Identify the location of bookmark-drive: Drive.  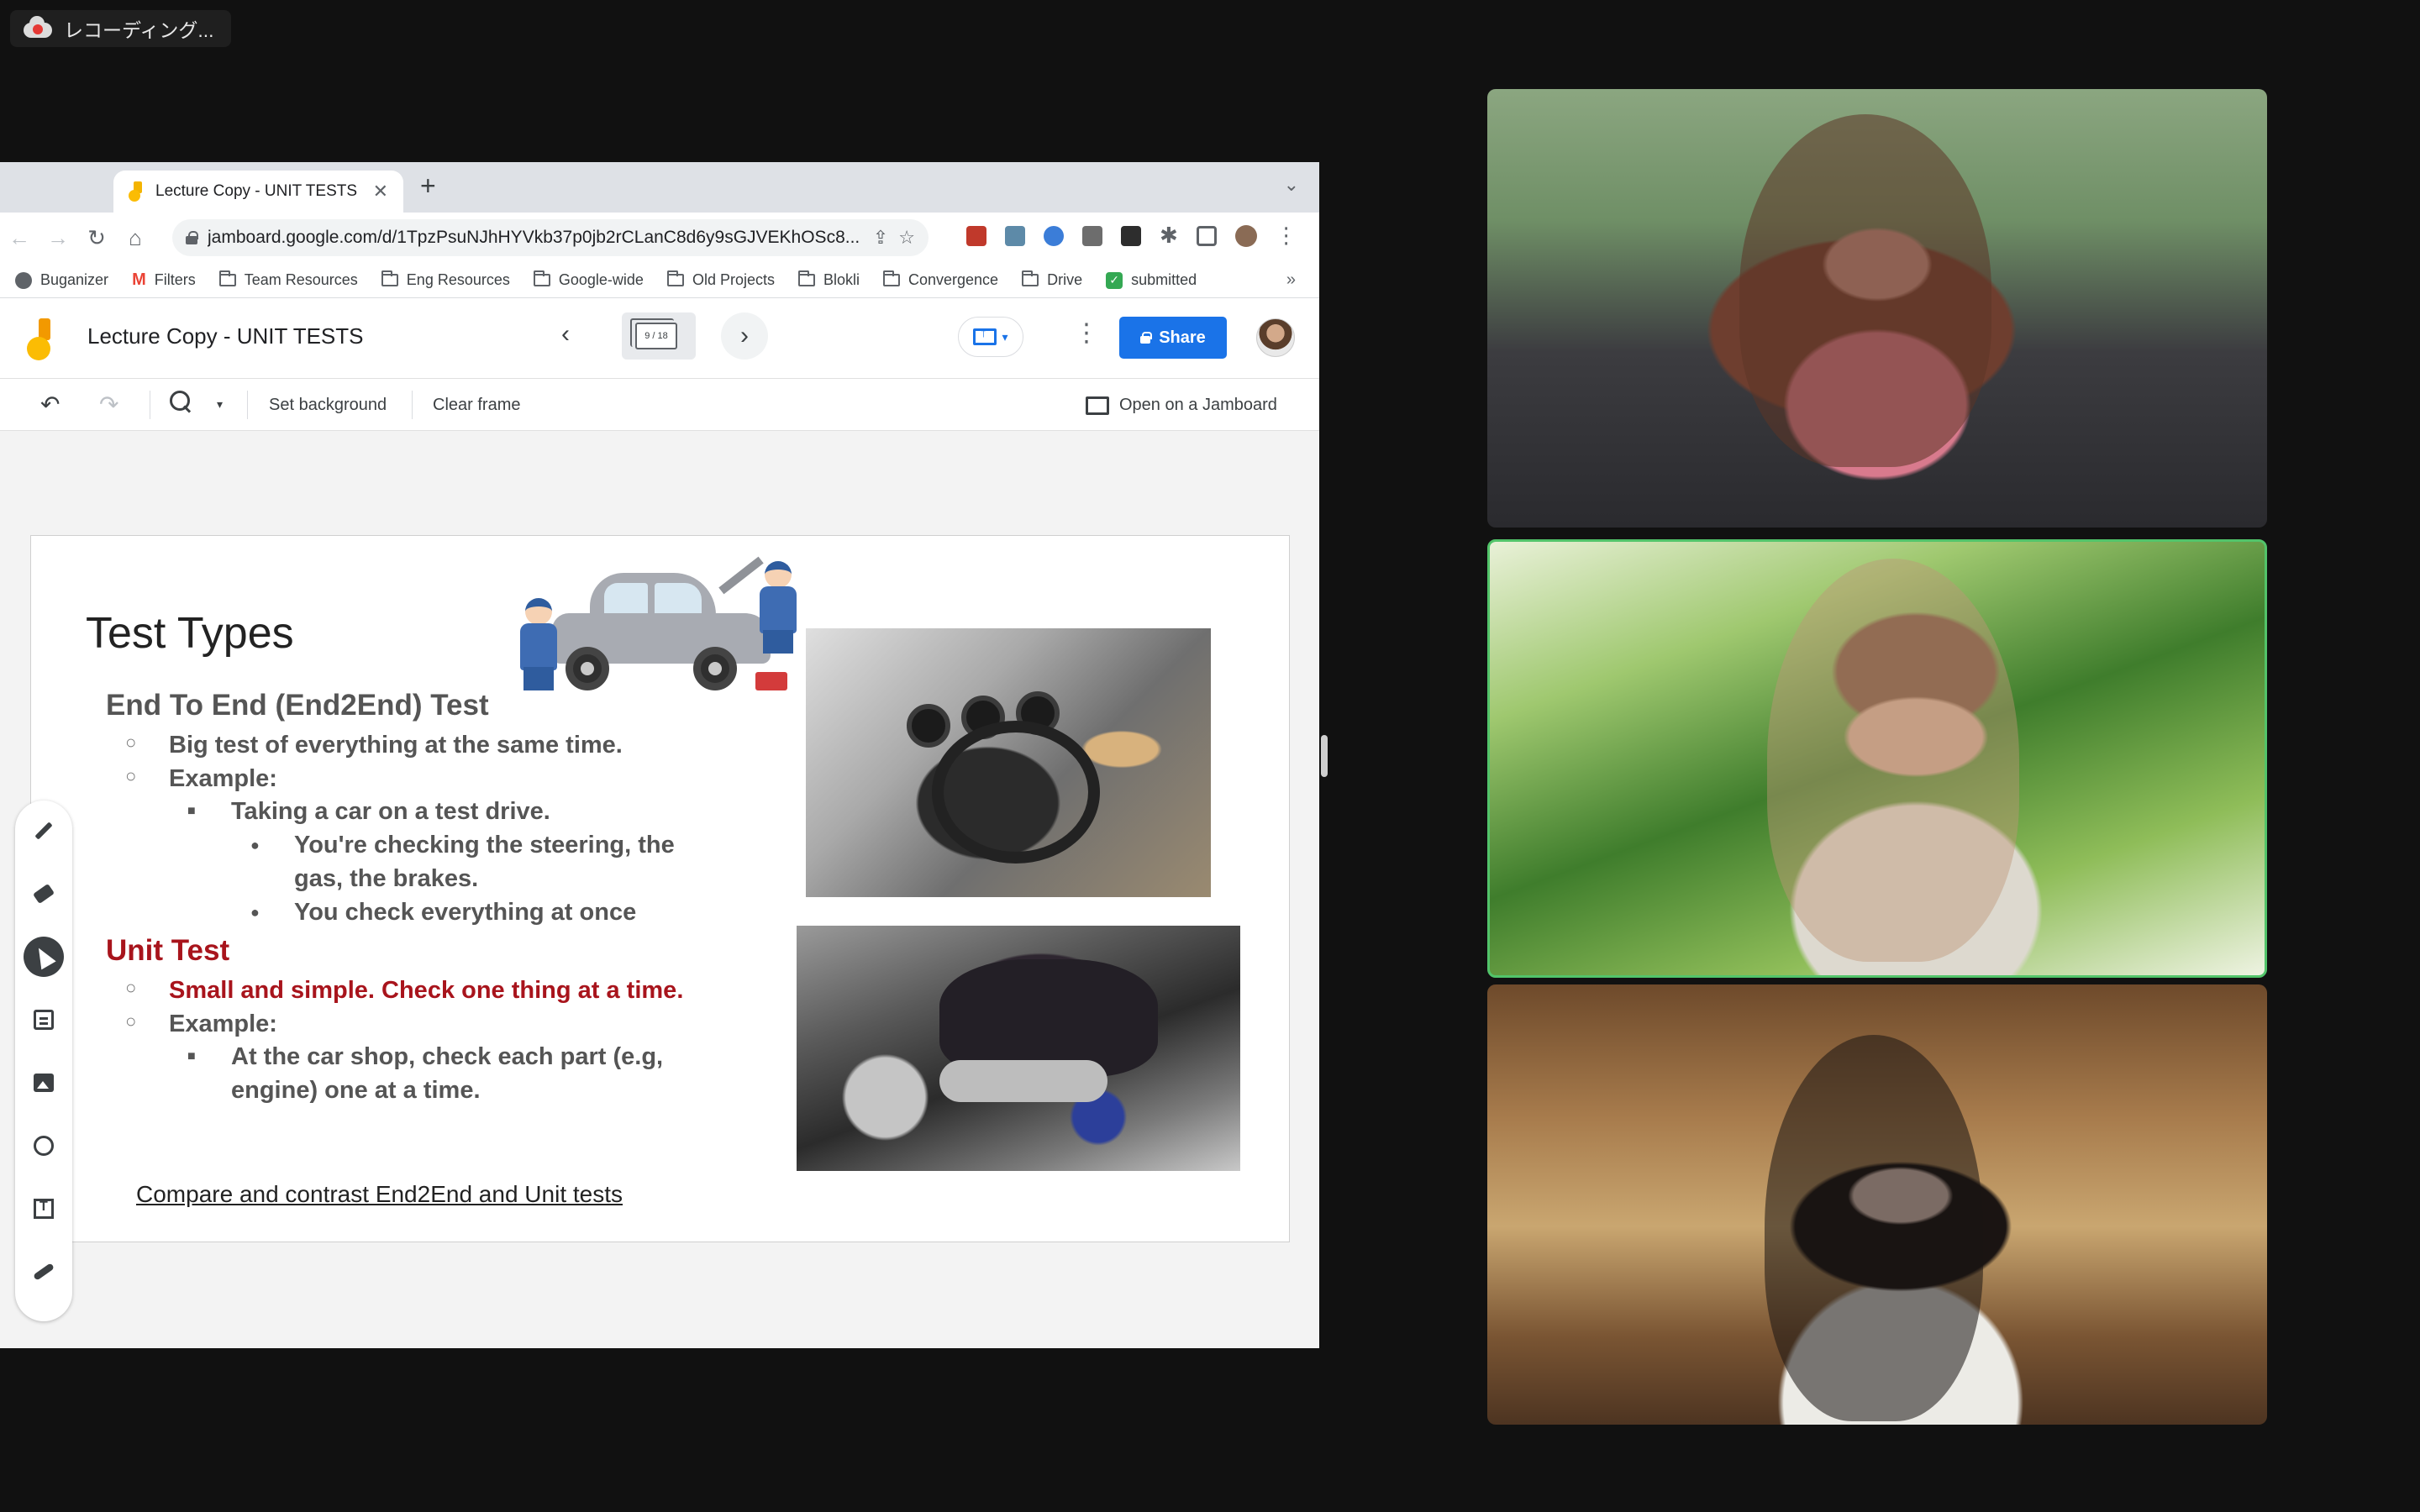
(1052, 279).